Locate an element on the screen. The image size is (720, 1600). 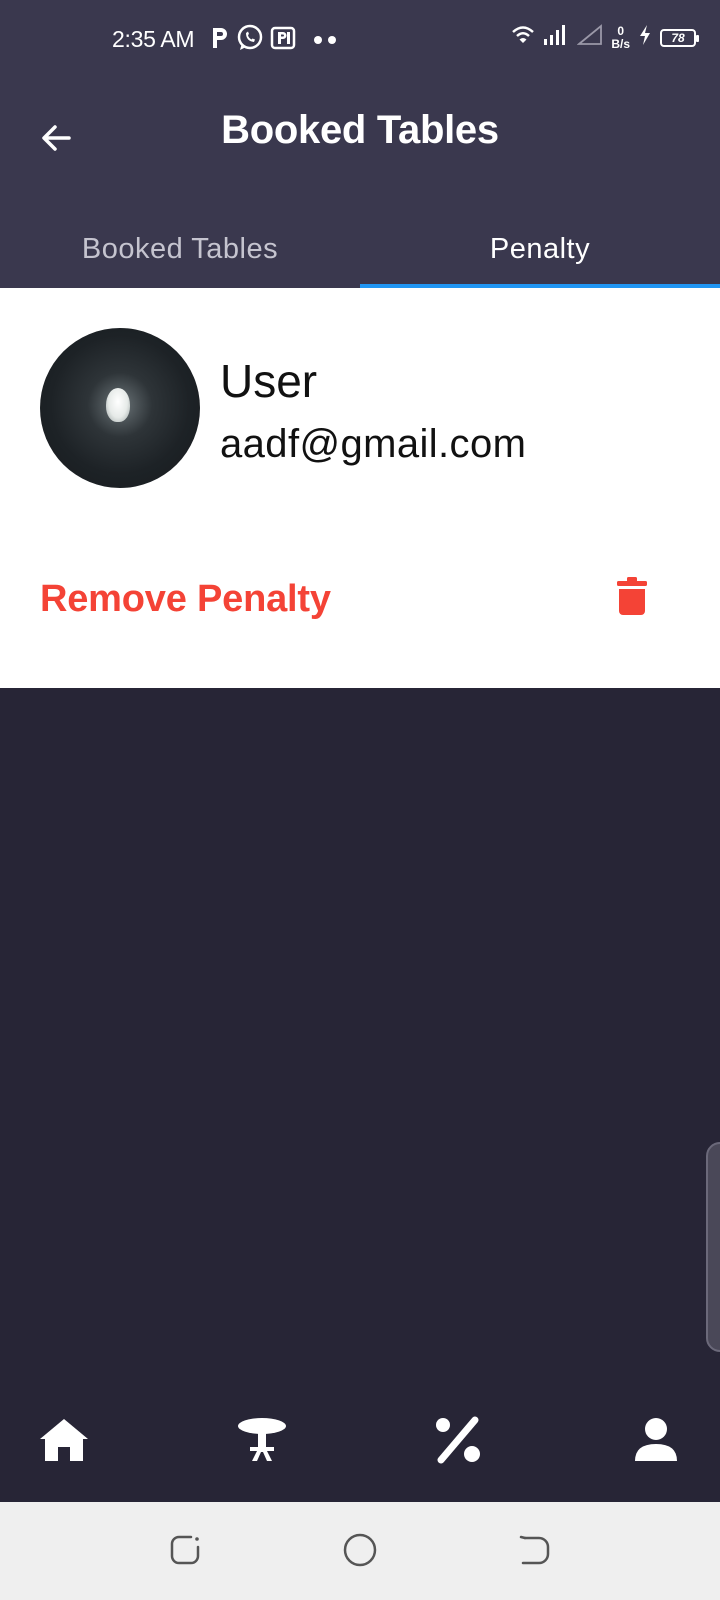
charging-icon is located at coordinates (645, 37).